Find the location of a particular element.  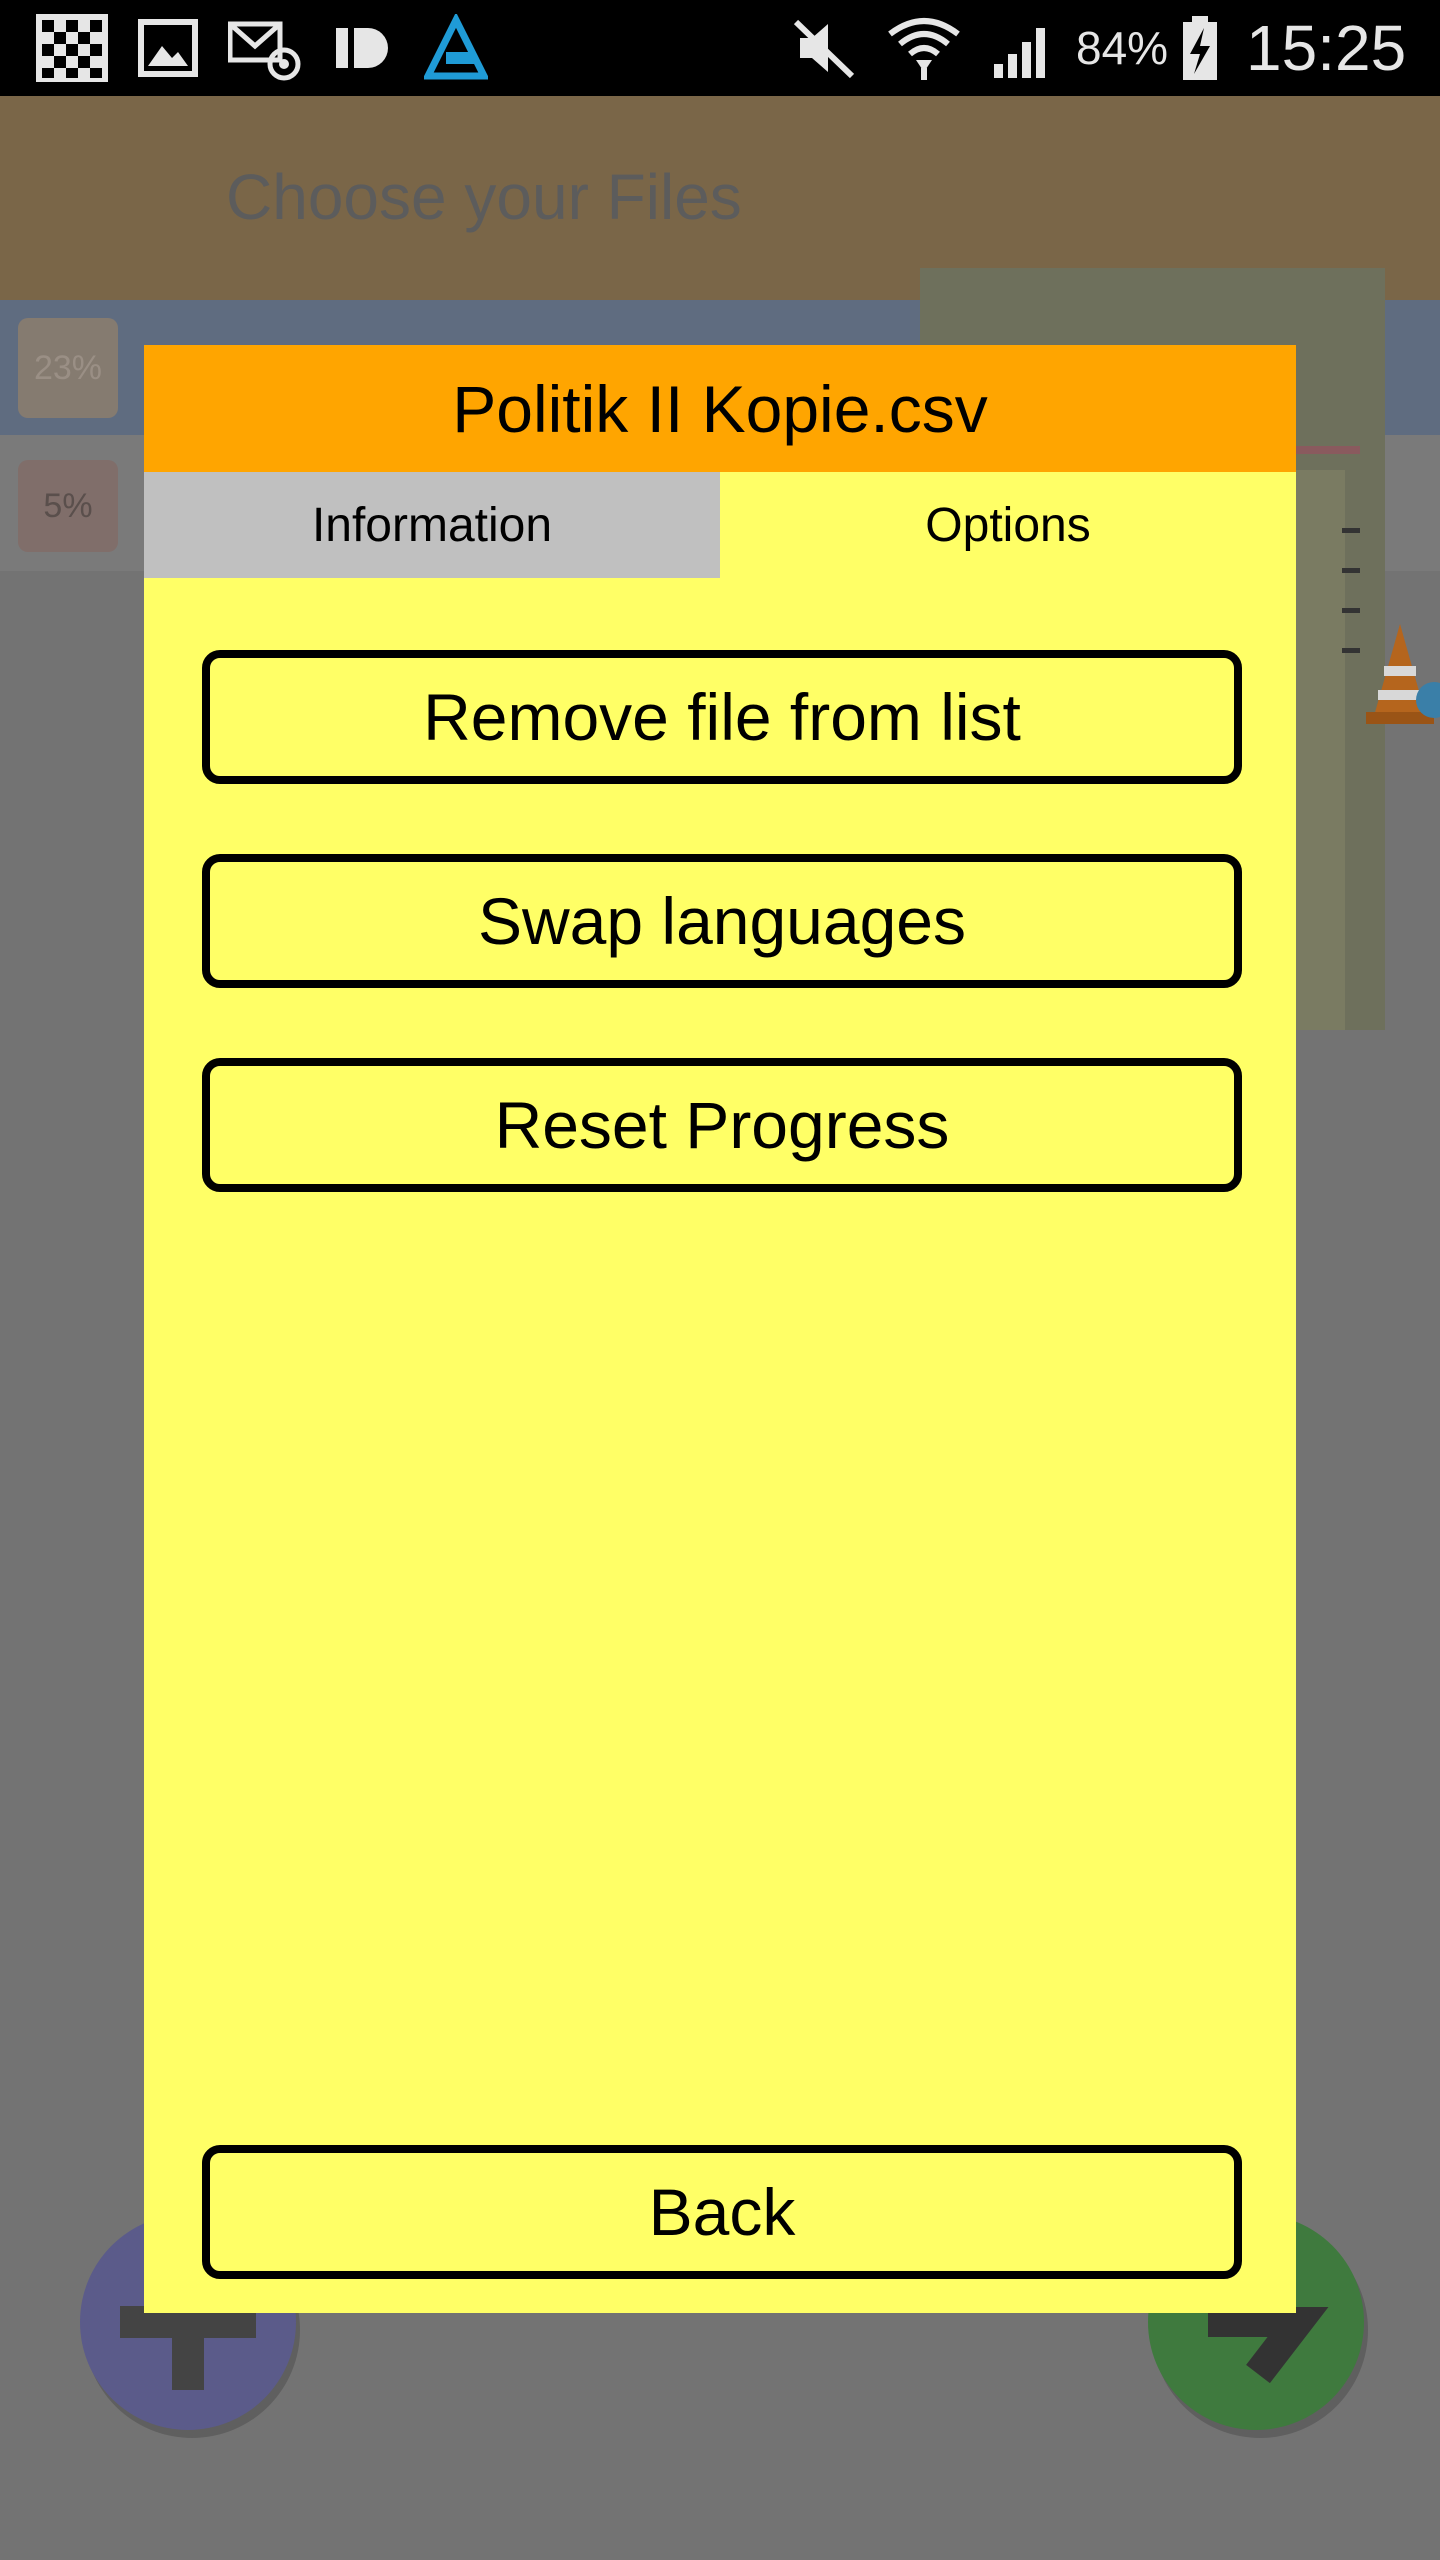

background-panel-strip is located at coordinates (1317, 750).